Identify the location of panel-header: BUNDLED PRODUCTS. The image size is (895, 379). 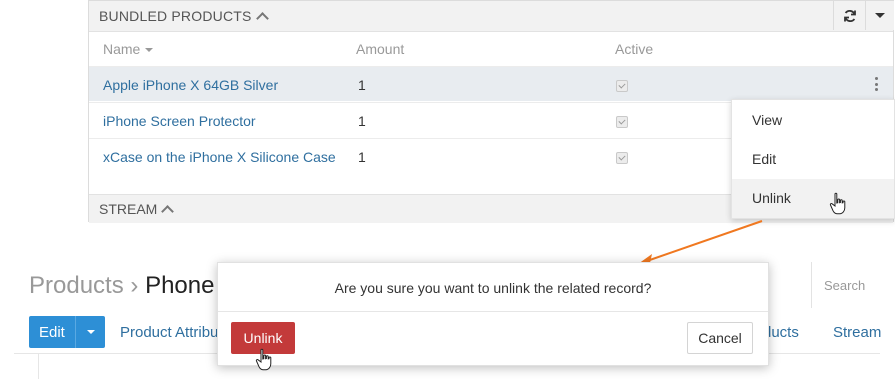
(491, 16).